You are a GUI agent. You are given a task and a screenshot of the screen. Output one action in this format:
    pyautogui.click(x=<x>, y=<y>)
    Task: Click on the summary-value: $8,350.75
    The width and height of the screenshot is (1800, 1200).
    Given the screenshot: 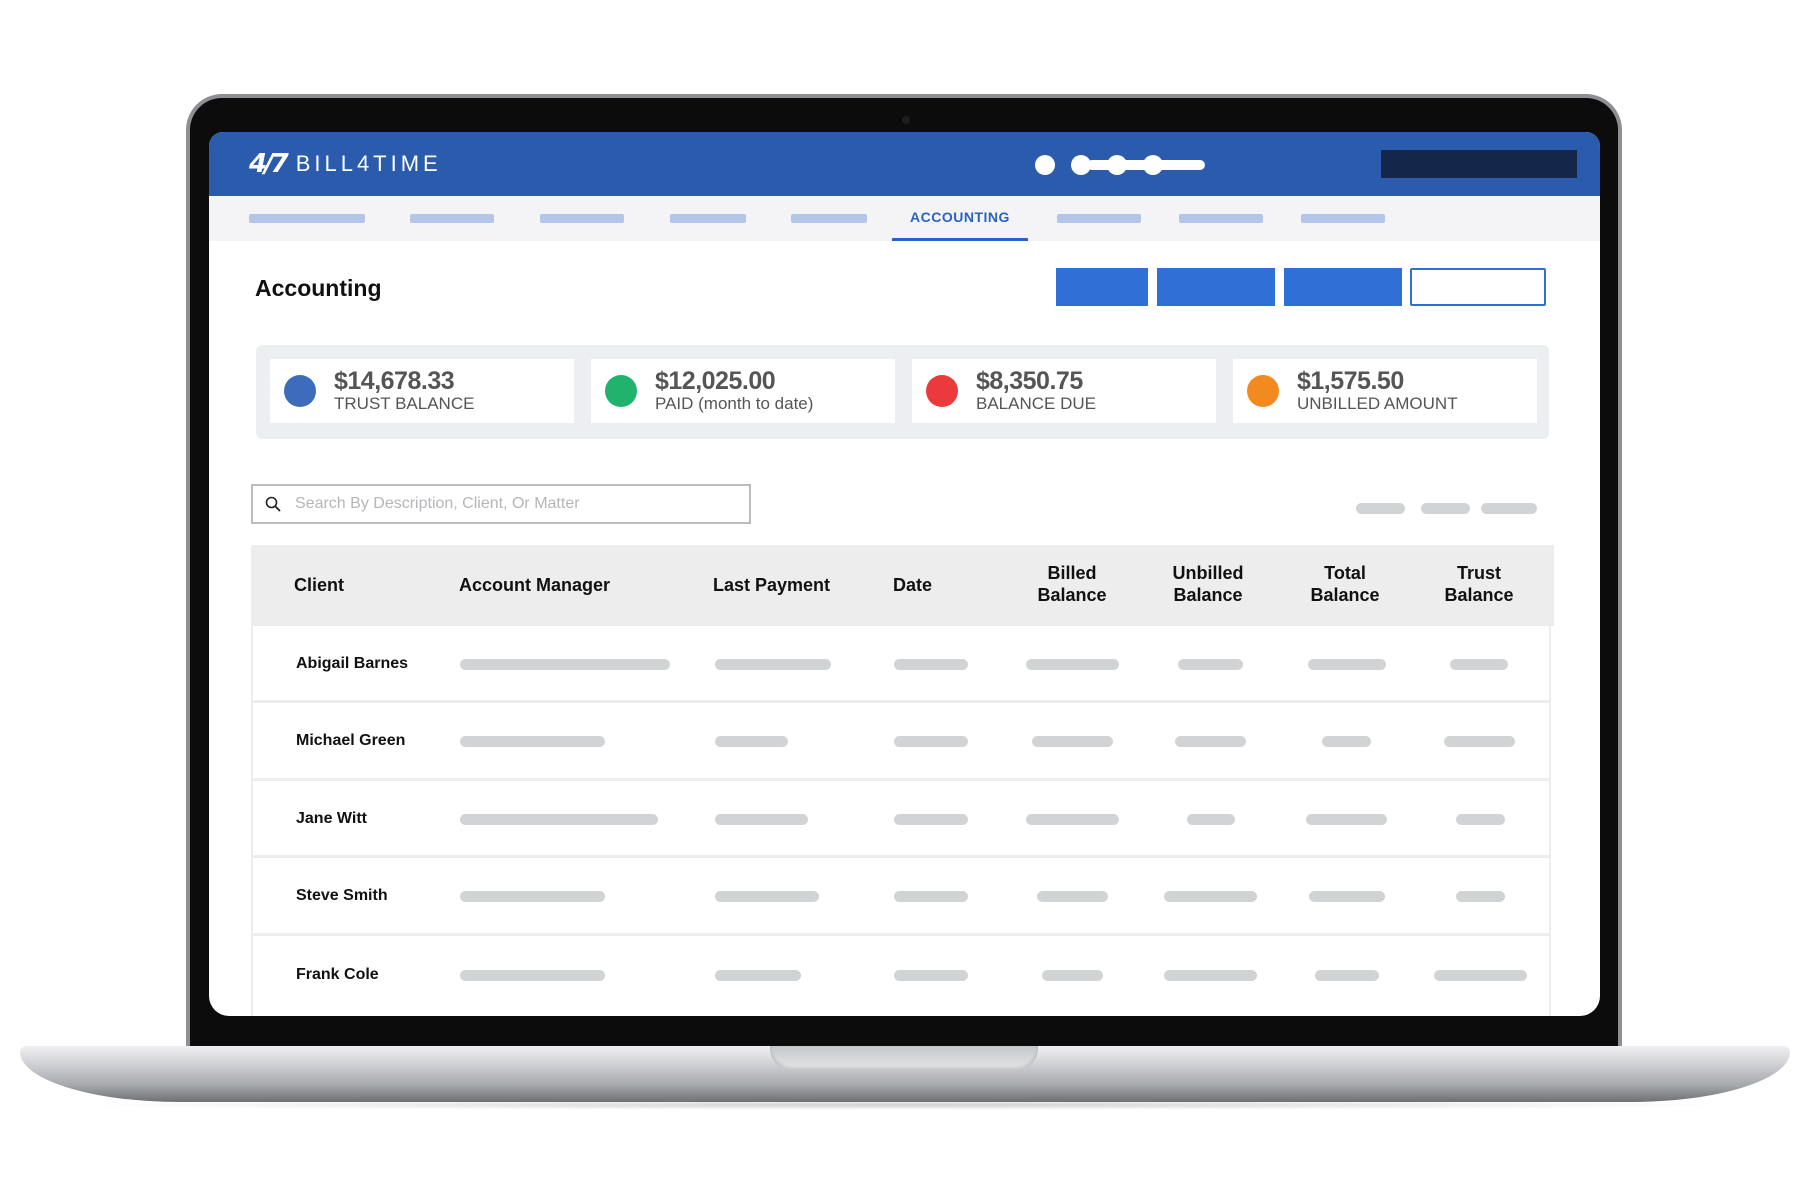 What is the action you would take?
    pyautogui.click(x=1029, y=381)
    